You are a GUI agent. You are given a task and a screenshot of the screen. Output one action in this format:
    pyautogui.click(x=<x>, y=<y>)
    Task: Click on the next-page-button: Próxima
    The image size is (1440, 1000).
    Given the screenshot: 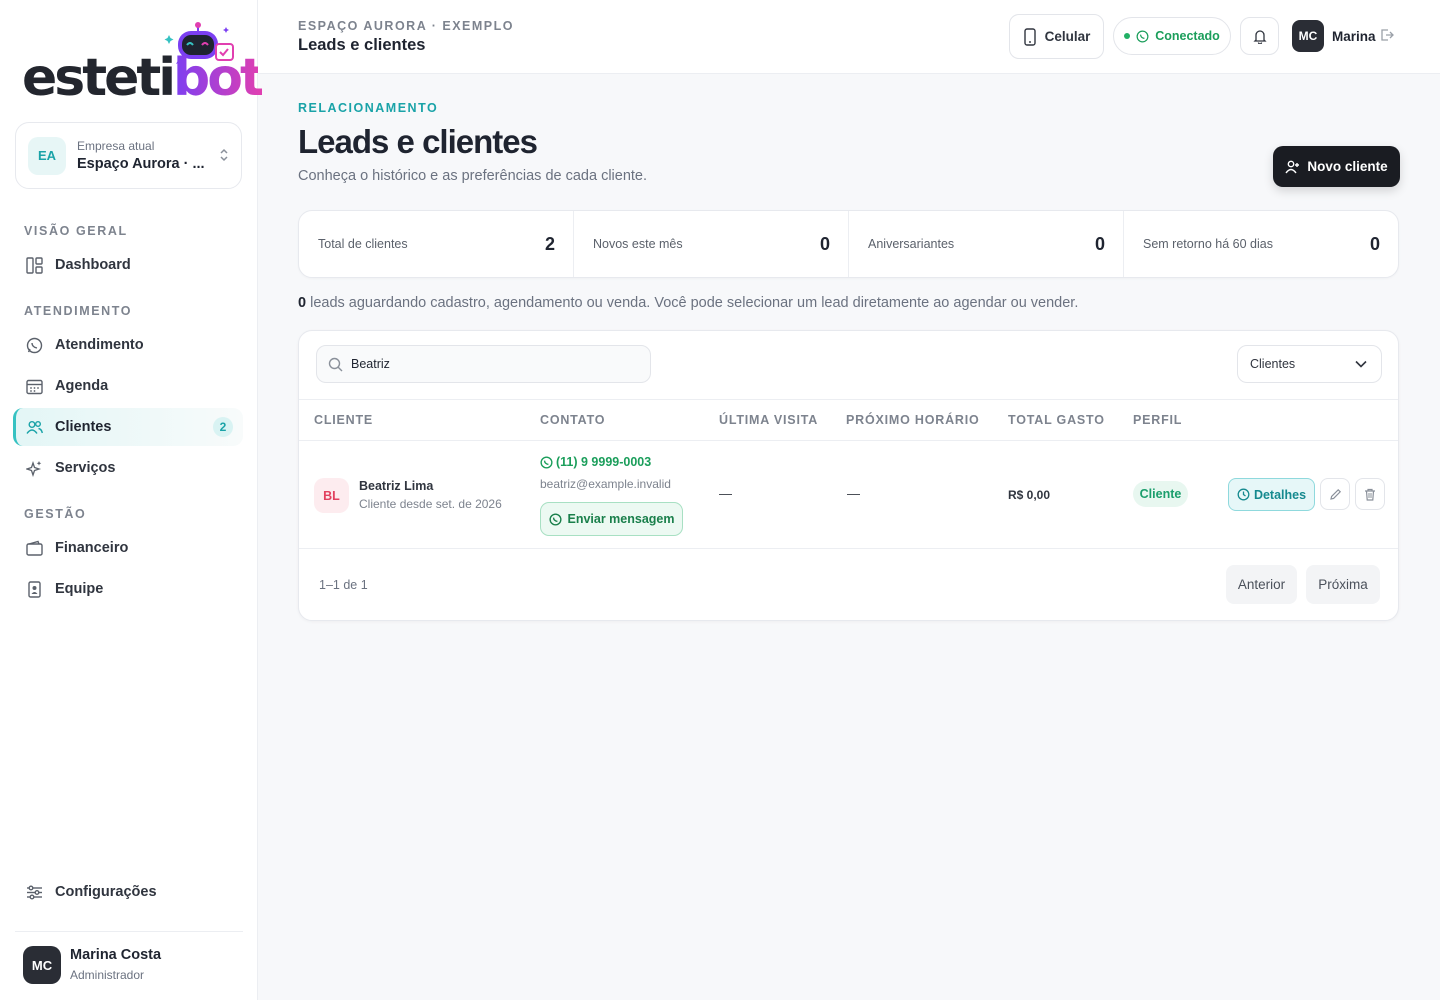 What is the action you would take?
    pyautogui.click(x=1343, y=584)
    